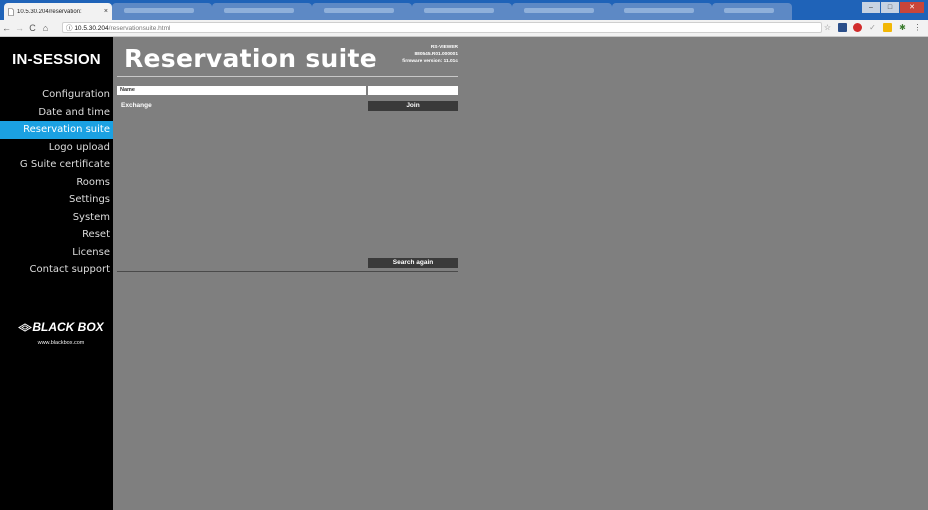  I want to click on minimize-button: –, so click(871, 7).